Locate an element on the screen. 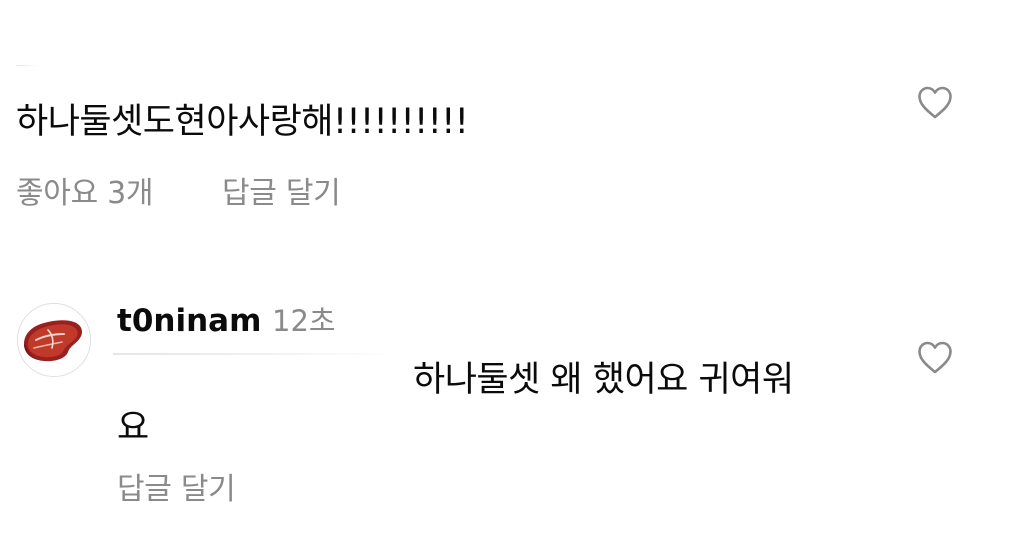  comment-text-line1: 하나둘셋 왜 했어요 귀여워 is located at coordinates (603, 380).